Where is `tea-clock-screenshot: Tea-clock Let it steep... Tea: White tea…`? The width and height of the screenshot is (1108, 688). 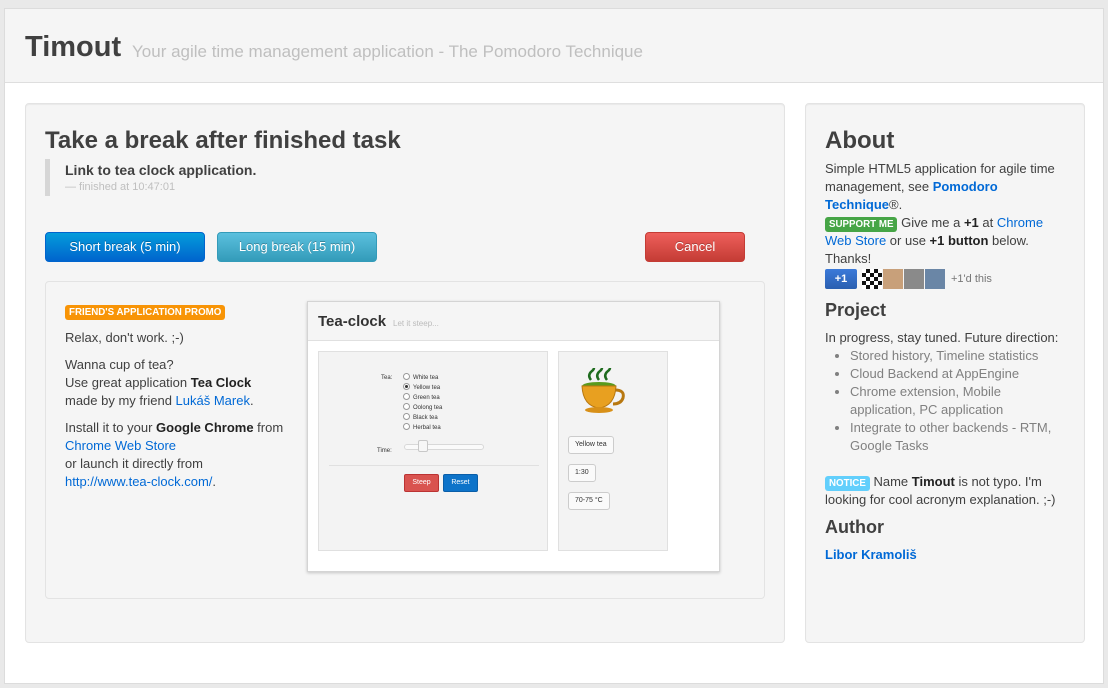
tea-clock-screenshot: Tea-clock Let it steep... Tea: White tea… is located at coordinates (513, 436).